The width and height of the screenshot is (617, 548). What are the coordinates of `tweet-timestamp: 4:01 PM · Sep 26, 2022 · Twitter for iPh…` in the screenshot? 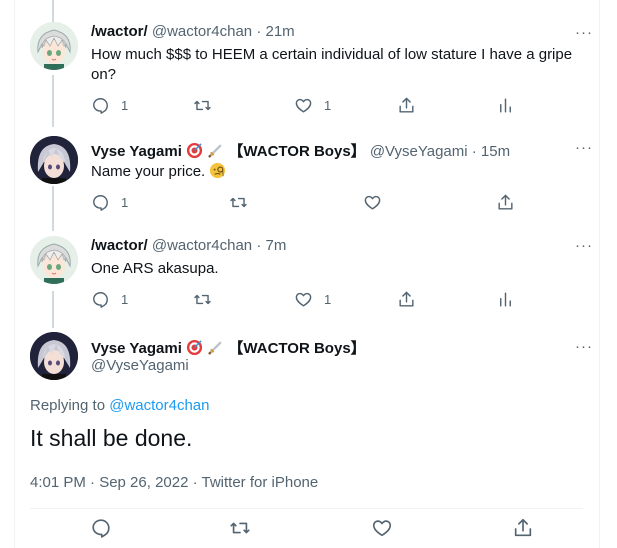 It's located at (174, 482).